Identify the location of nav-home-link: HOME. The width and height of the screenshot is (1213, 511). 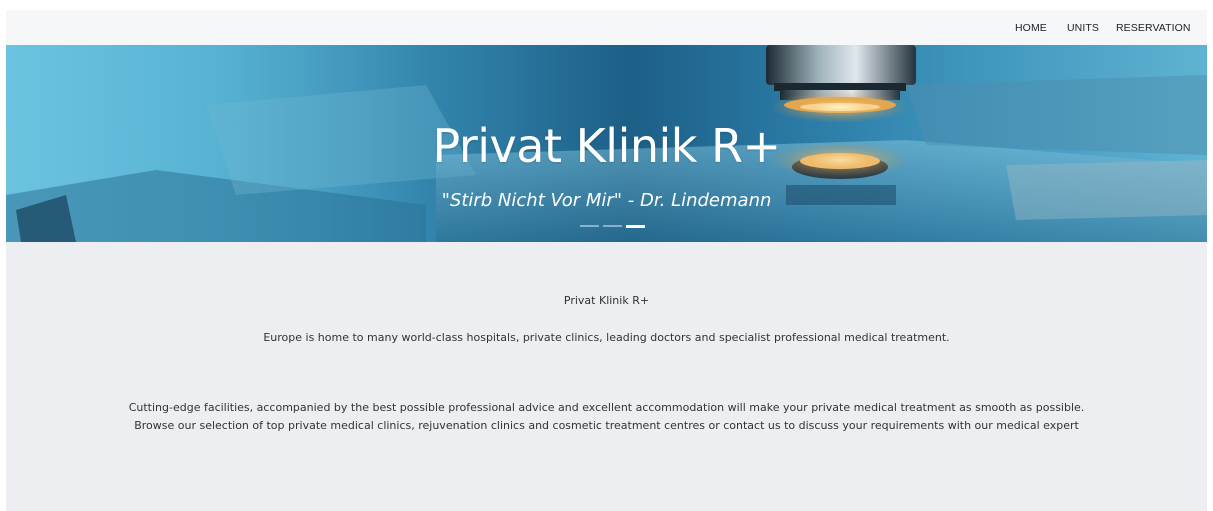
(1031, 28).